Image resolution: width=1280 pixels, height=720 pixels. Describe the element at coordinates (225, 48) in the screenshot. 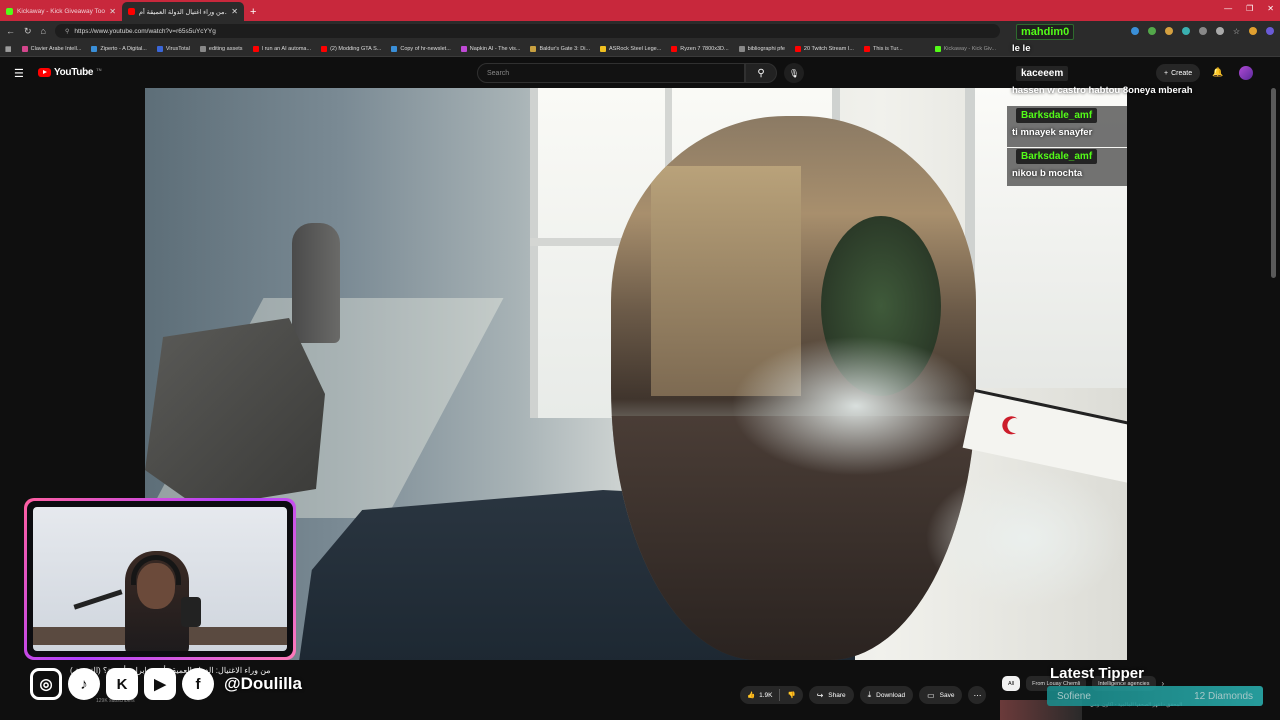

I see `bookmark-label: editing assets` at that location.